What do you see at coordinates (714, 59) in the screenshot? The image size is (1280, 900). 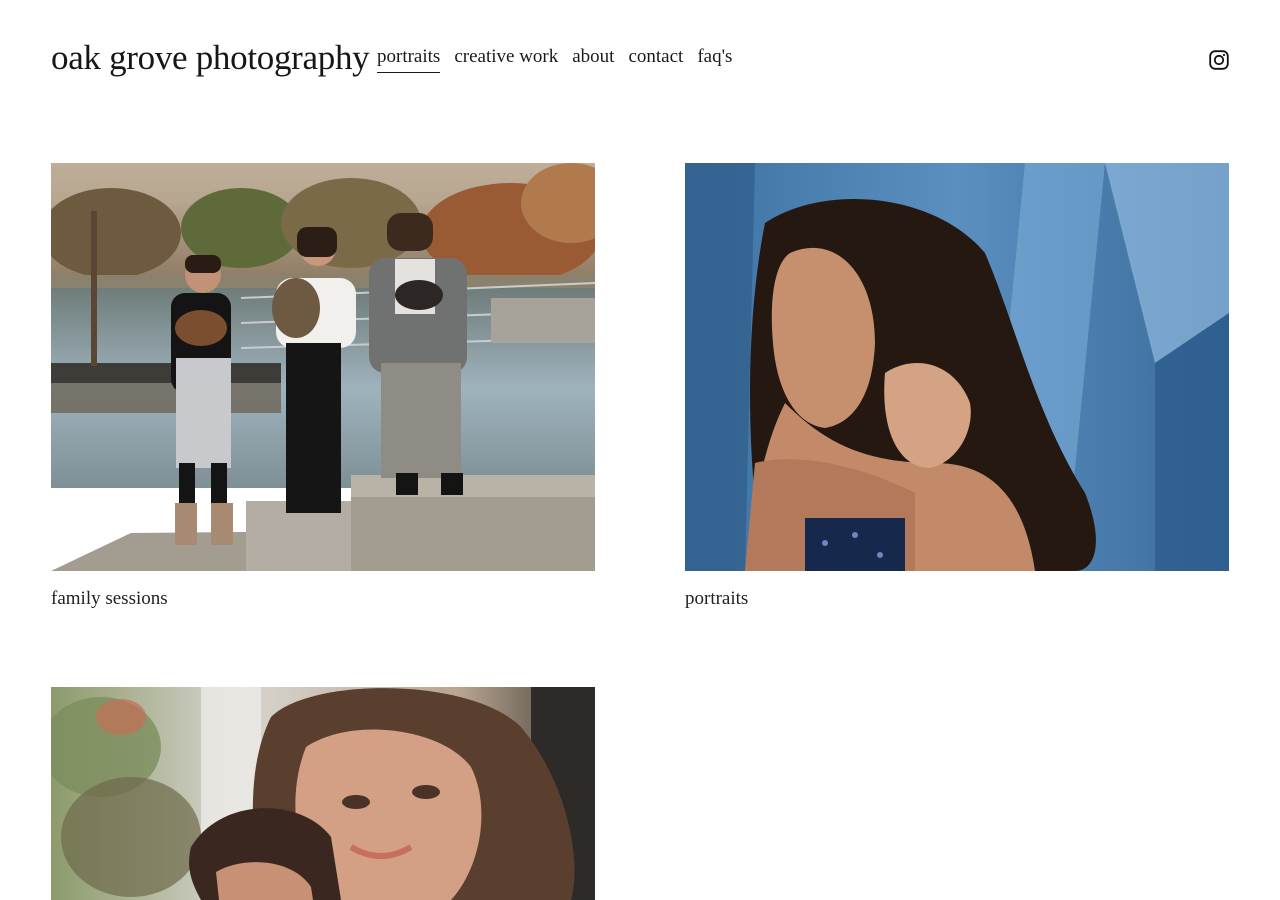 I see `nav-item-faqs: faq's` at bounding box center [714, 59].